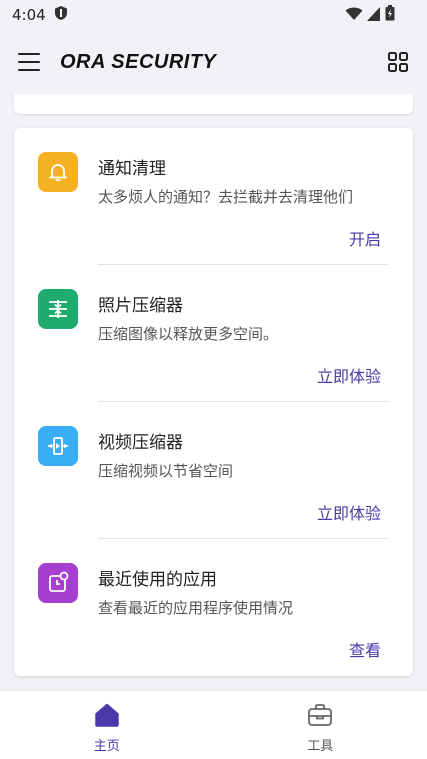 The image size is (427, 759). Describe the element at coordinates (106, 746) in the screenshot. I see `nav-home-label: 主页` at that location.